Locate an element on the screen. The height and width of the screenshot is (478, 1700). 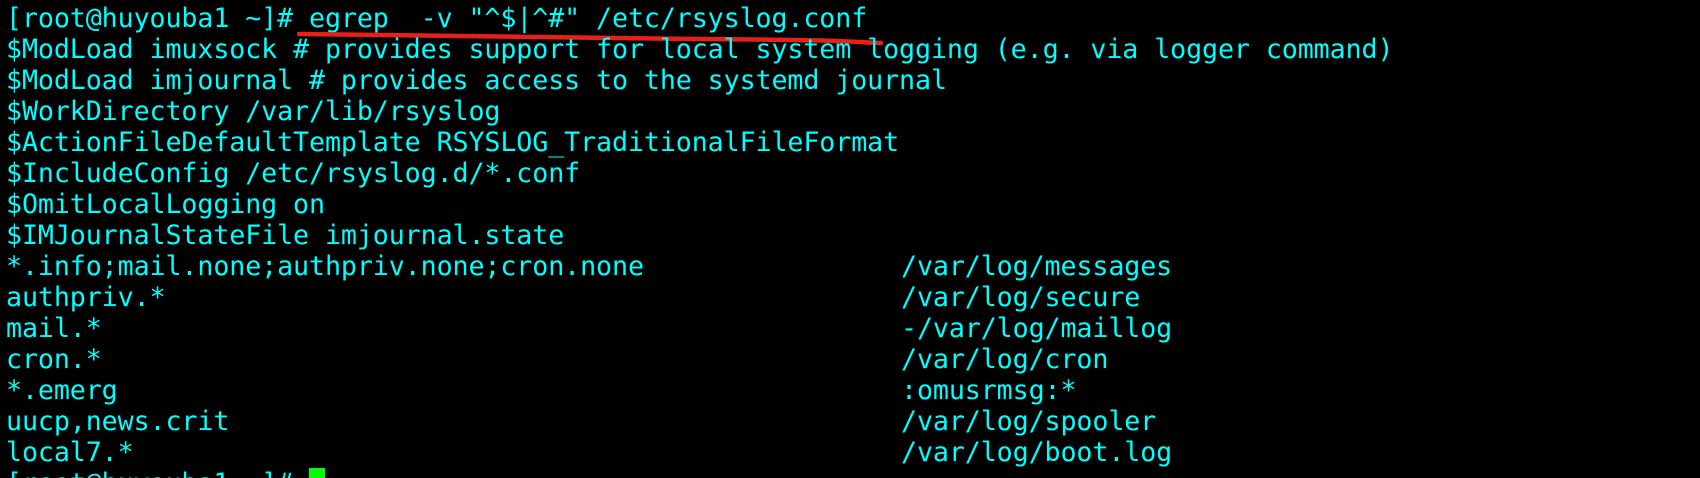
rule-action: /var/log/messages is located at coordinates (1037, 266).